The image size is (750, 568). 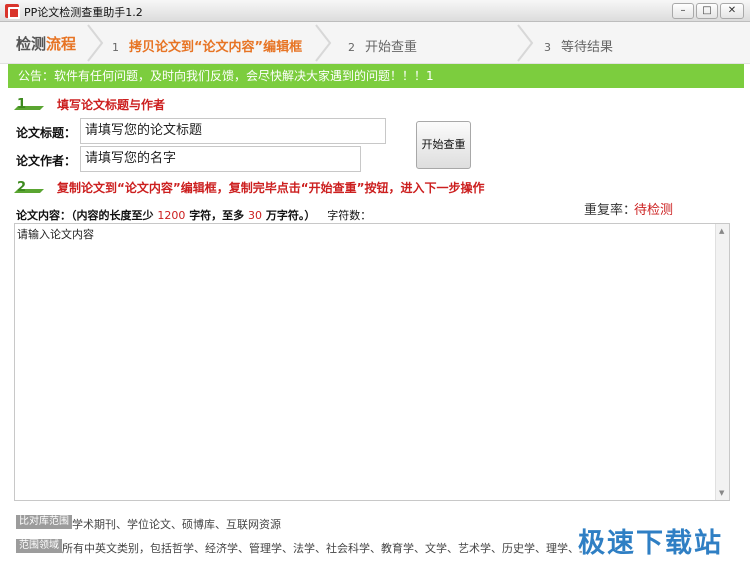 What do you see at coordinates (220, 159) in the screenshot?
I see `paper-author-input: 请填写您的名字` at bounding box center [220, 159].